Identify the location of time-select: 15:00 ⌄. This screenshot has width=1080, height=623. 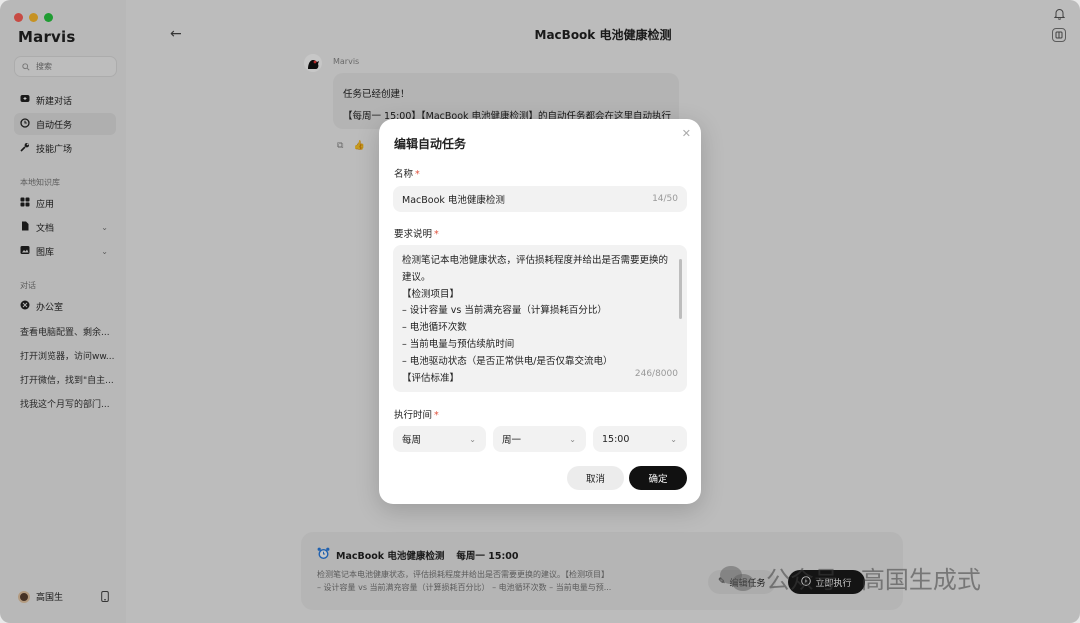
(640, 439).